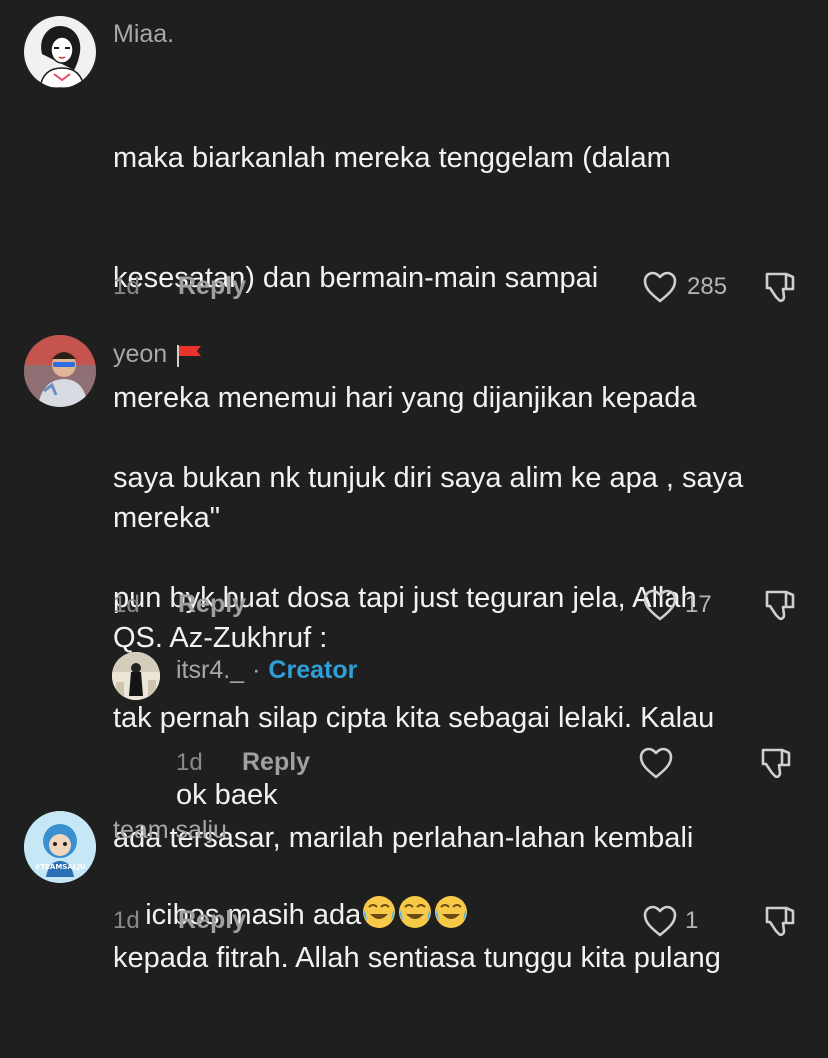 This screenshot has height=1058, width=828. I want to click on avatar-text: #TEAMSALJU, so click(59, 867).